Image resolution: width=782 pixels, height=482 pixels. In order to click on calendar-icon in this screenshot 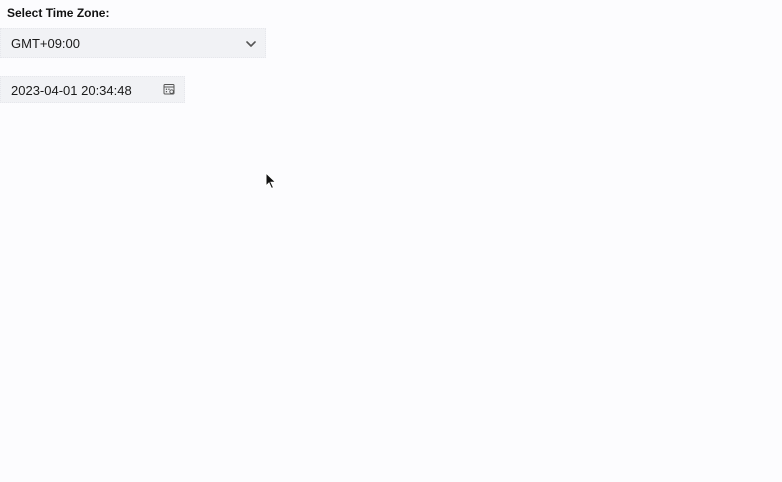, I will do `click(169, 89)`.